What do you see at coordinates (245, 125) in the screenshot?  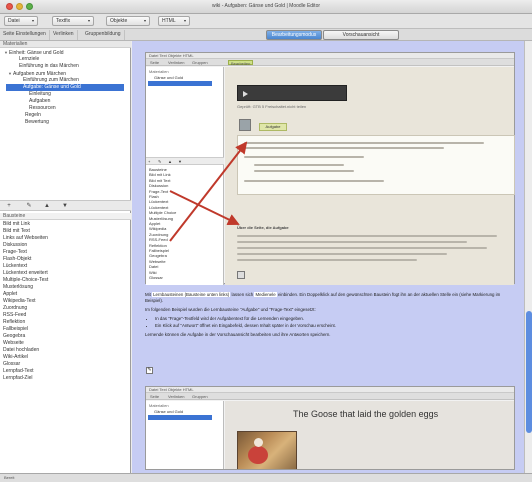 I see `image-icon` at bounding box center [245, 125].